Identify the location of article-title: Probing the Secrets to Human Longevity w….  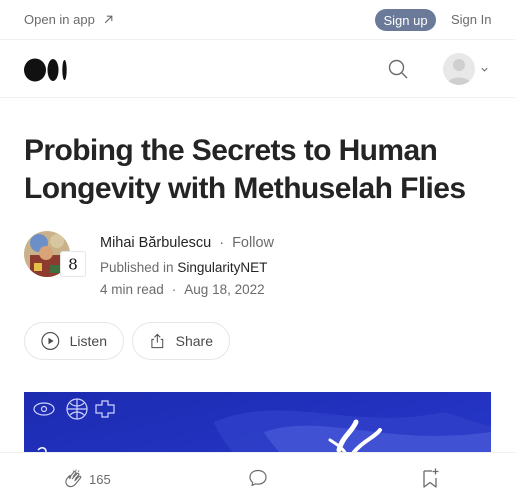
(245, 169).